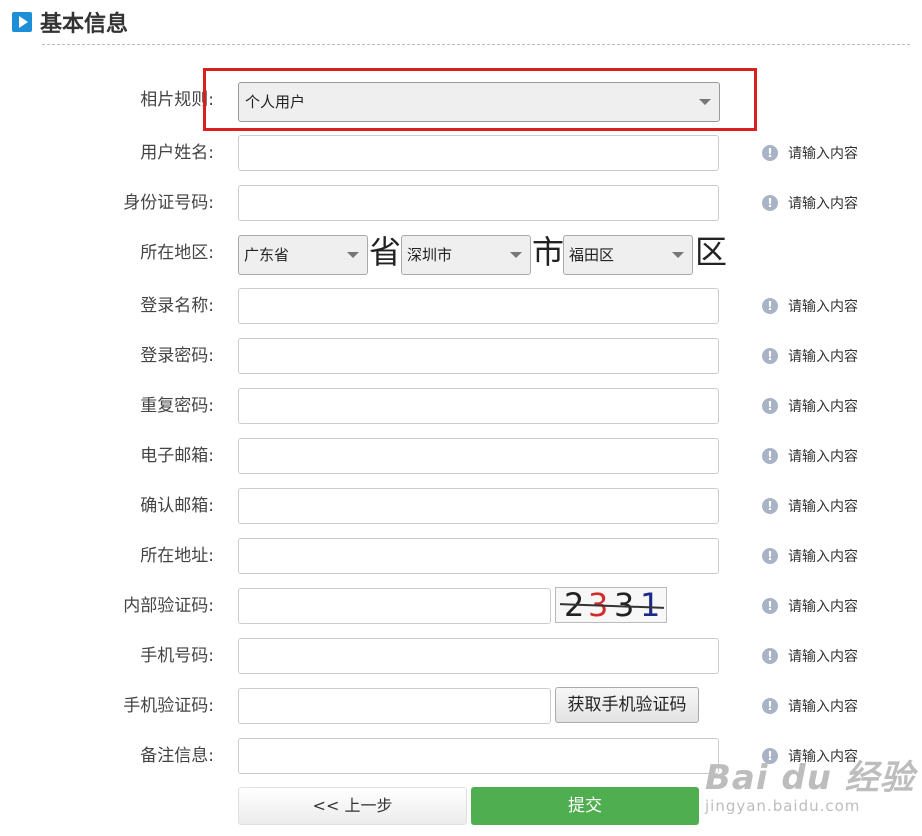  I want to click on row-address: 所在地址: ! 请输入内容, so click(461, 556).